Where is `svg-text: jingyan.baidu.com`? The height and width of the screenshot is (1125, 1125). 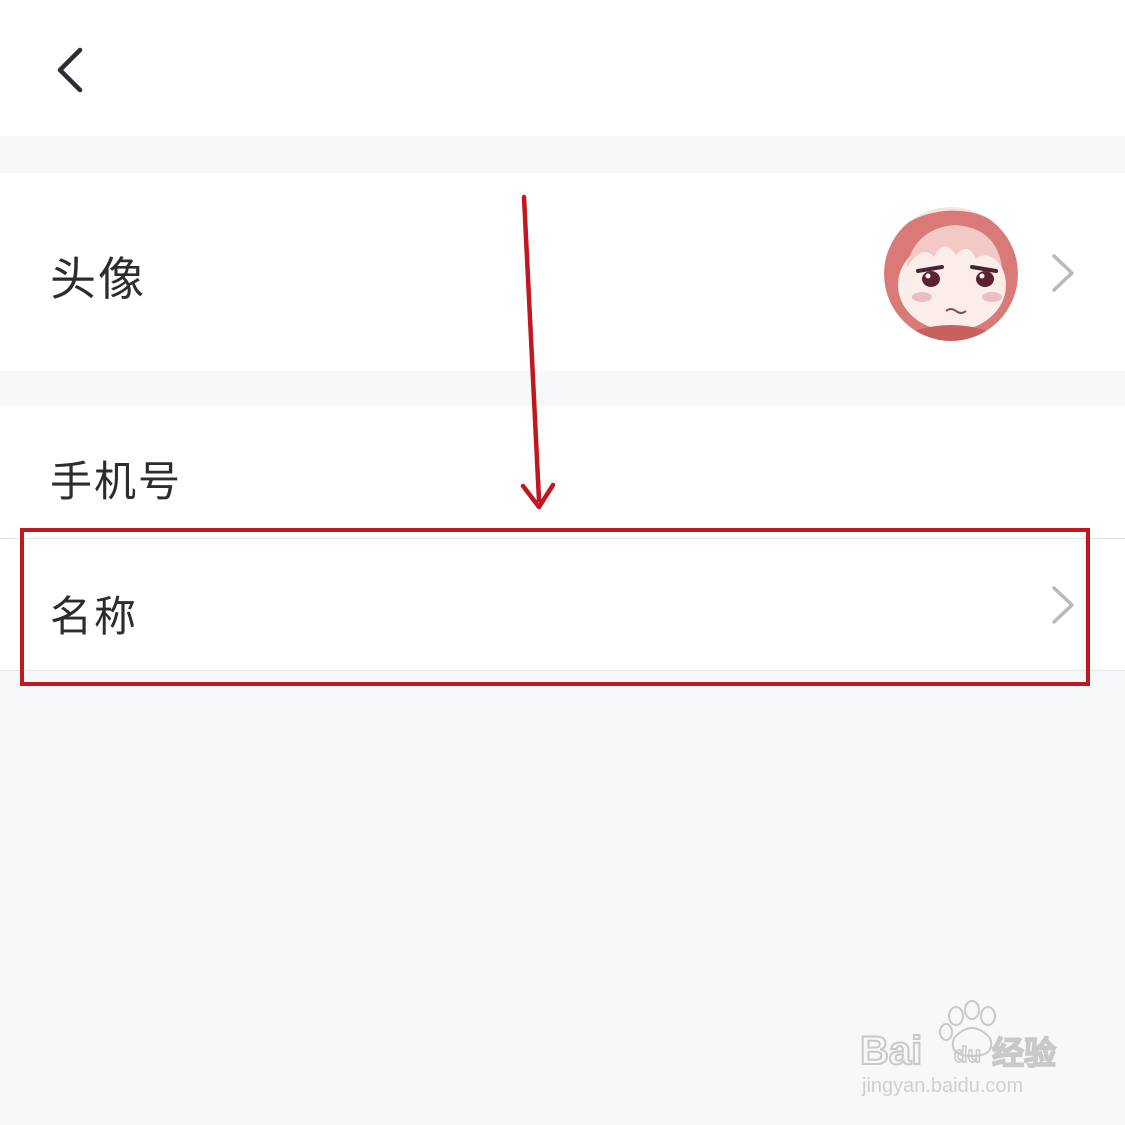
svg-text: jingyan.baidu.com is located at coordinates (942, 1086).